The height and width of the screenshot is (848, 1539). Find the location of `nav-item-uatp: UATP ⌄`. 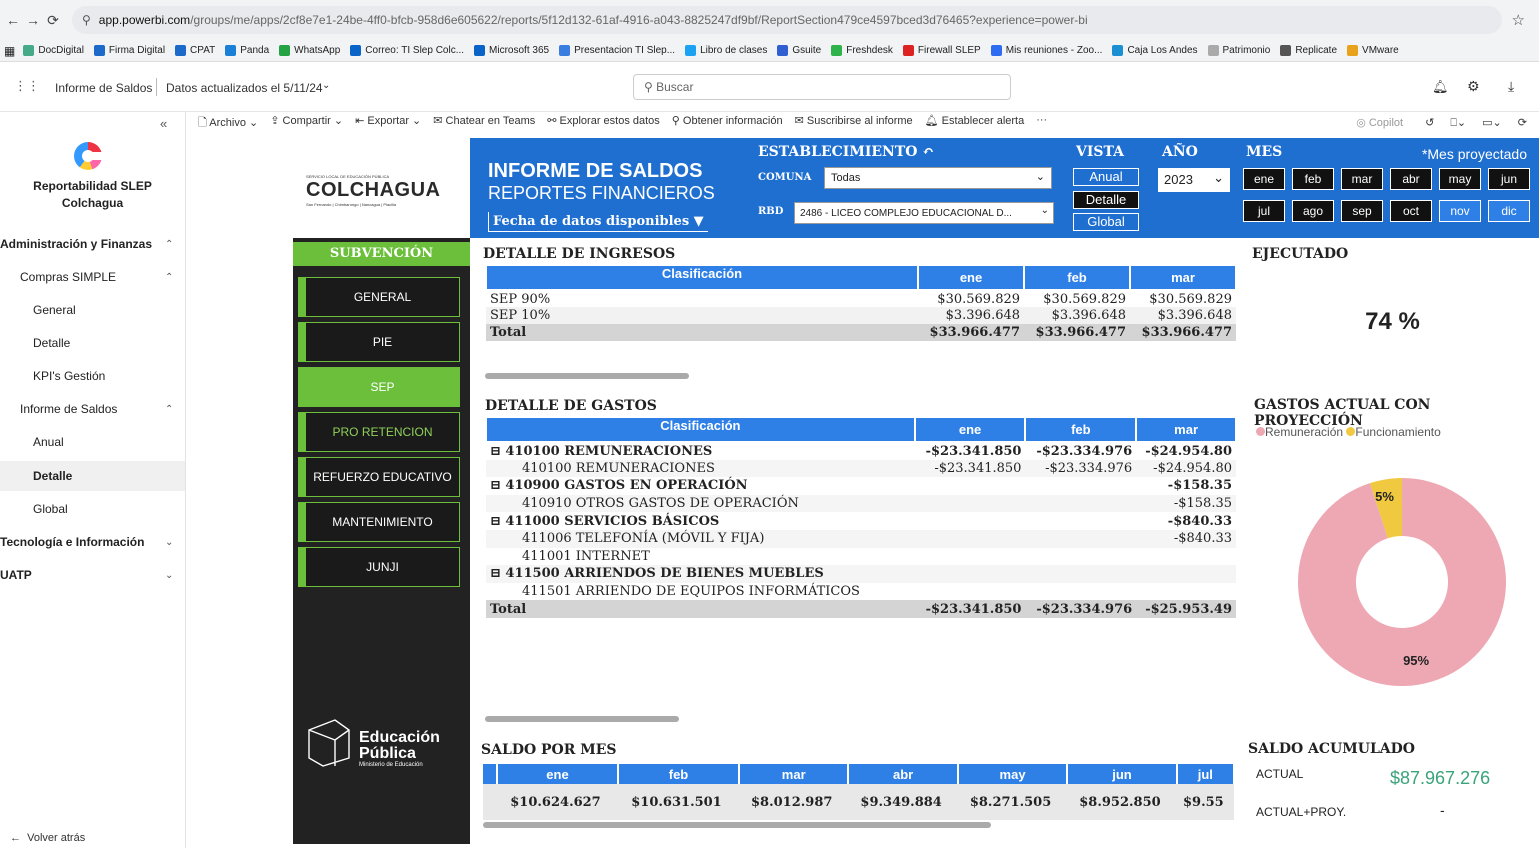

nav-item-uatp: UATP ⌄ is located at coordinates (92, 575).